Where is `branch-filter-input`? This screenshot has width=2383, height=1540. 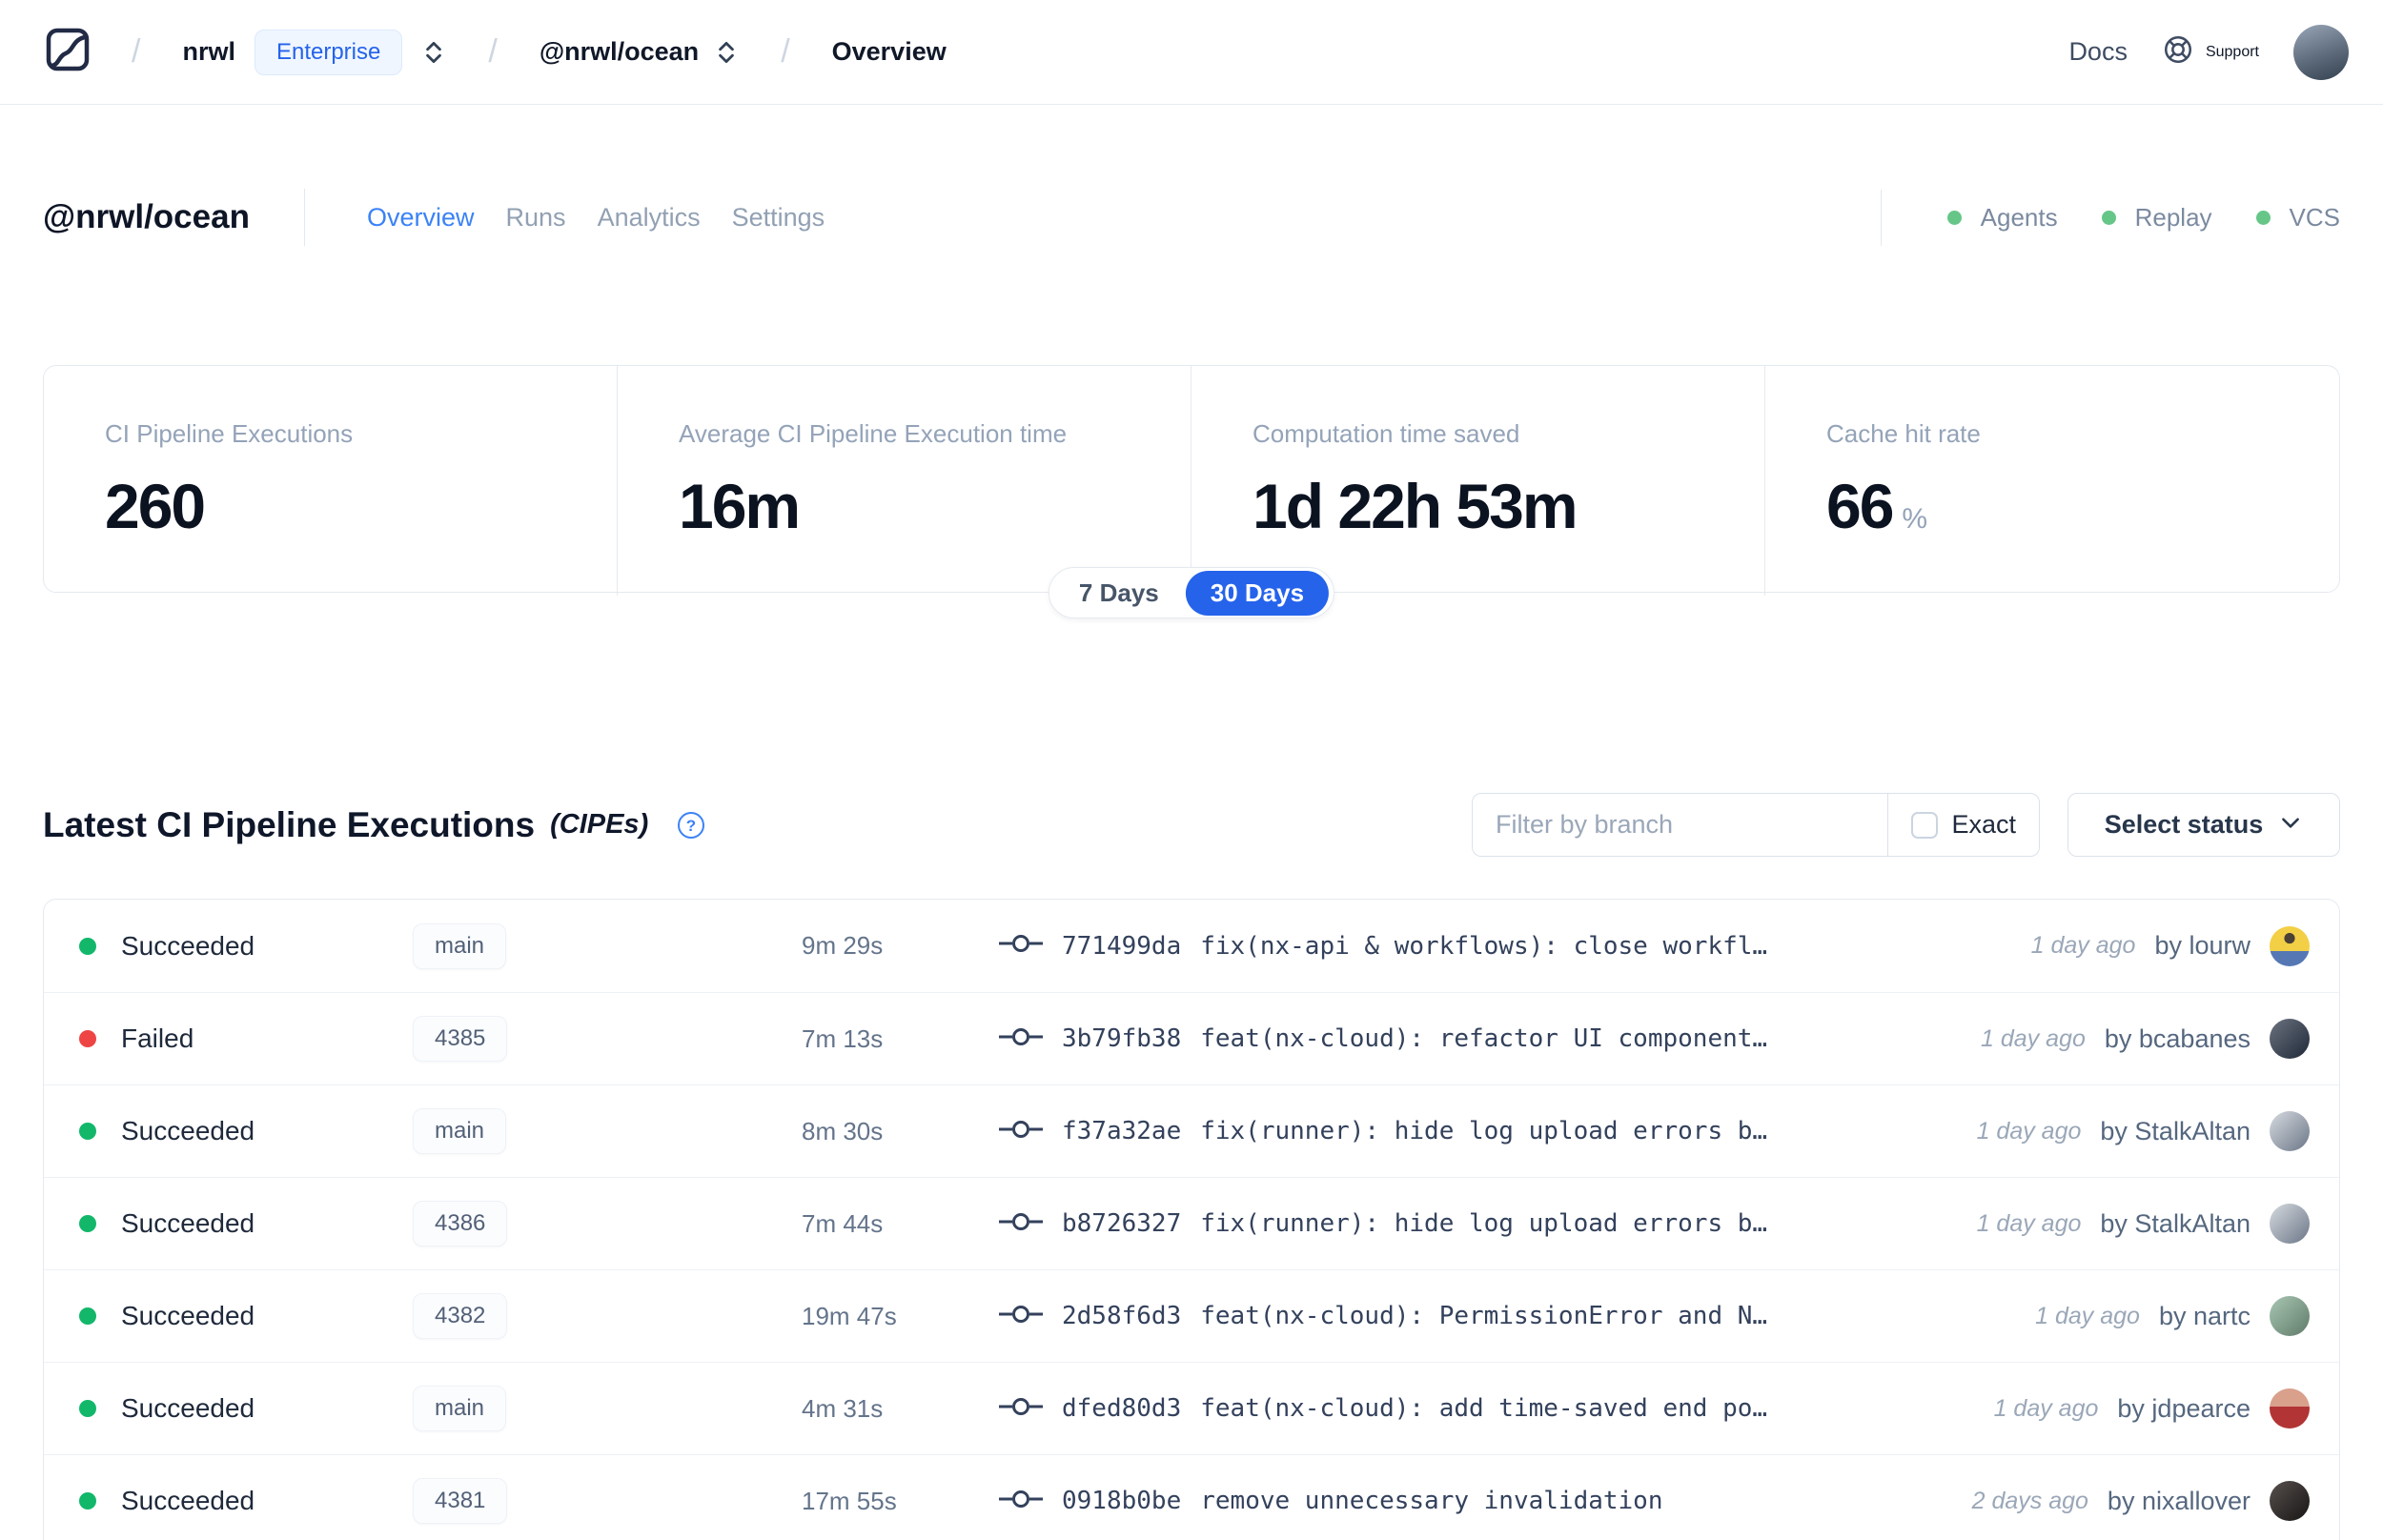
branch-filter-input is located at coordinates (1681, 825).